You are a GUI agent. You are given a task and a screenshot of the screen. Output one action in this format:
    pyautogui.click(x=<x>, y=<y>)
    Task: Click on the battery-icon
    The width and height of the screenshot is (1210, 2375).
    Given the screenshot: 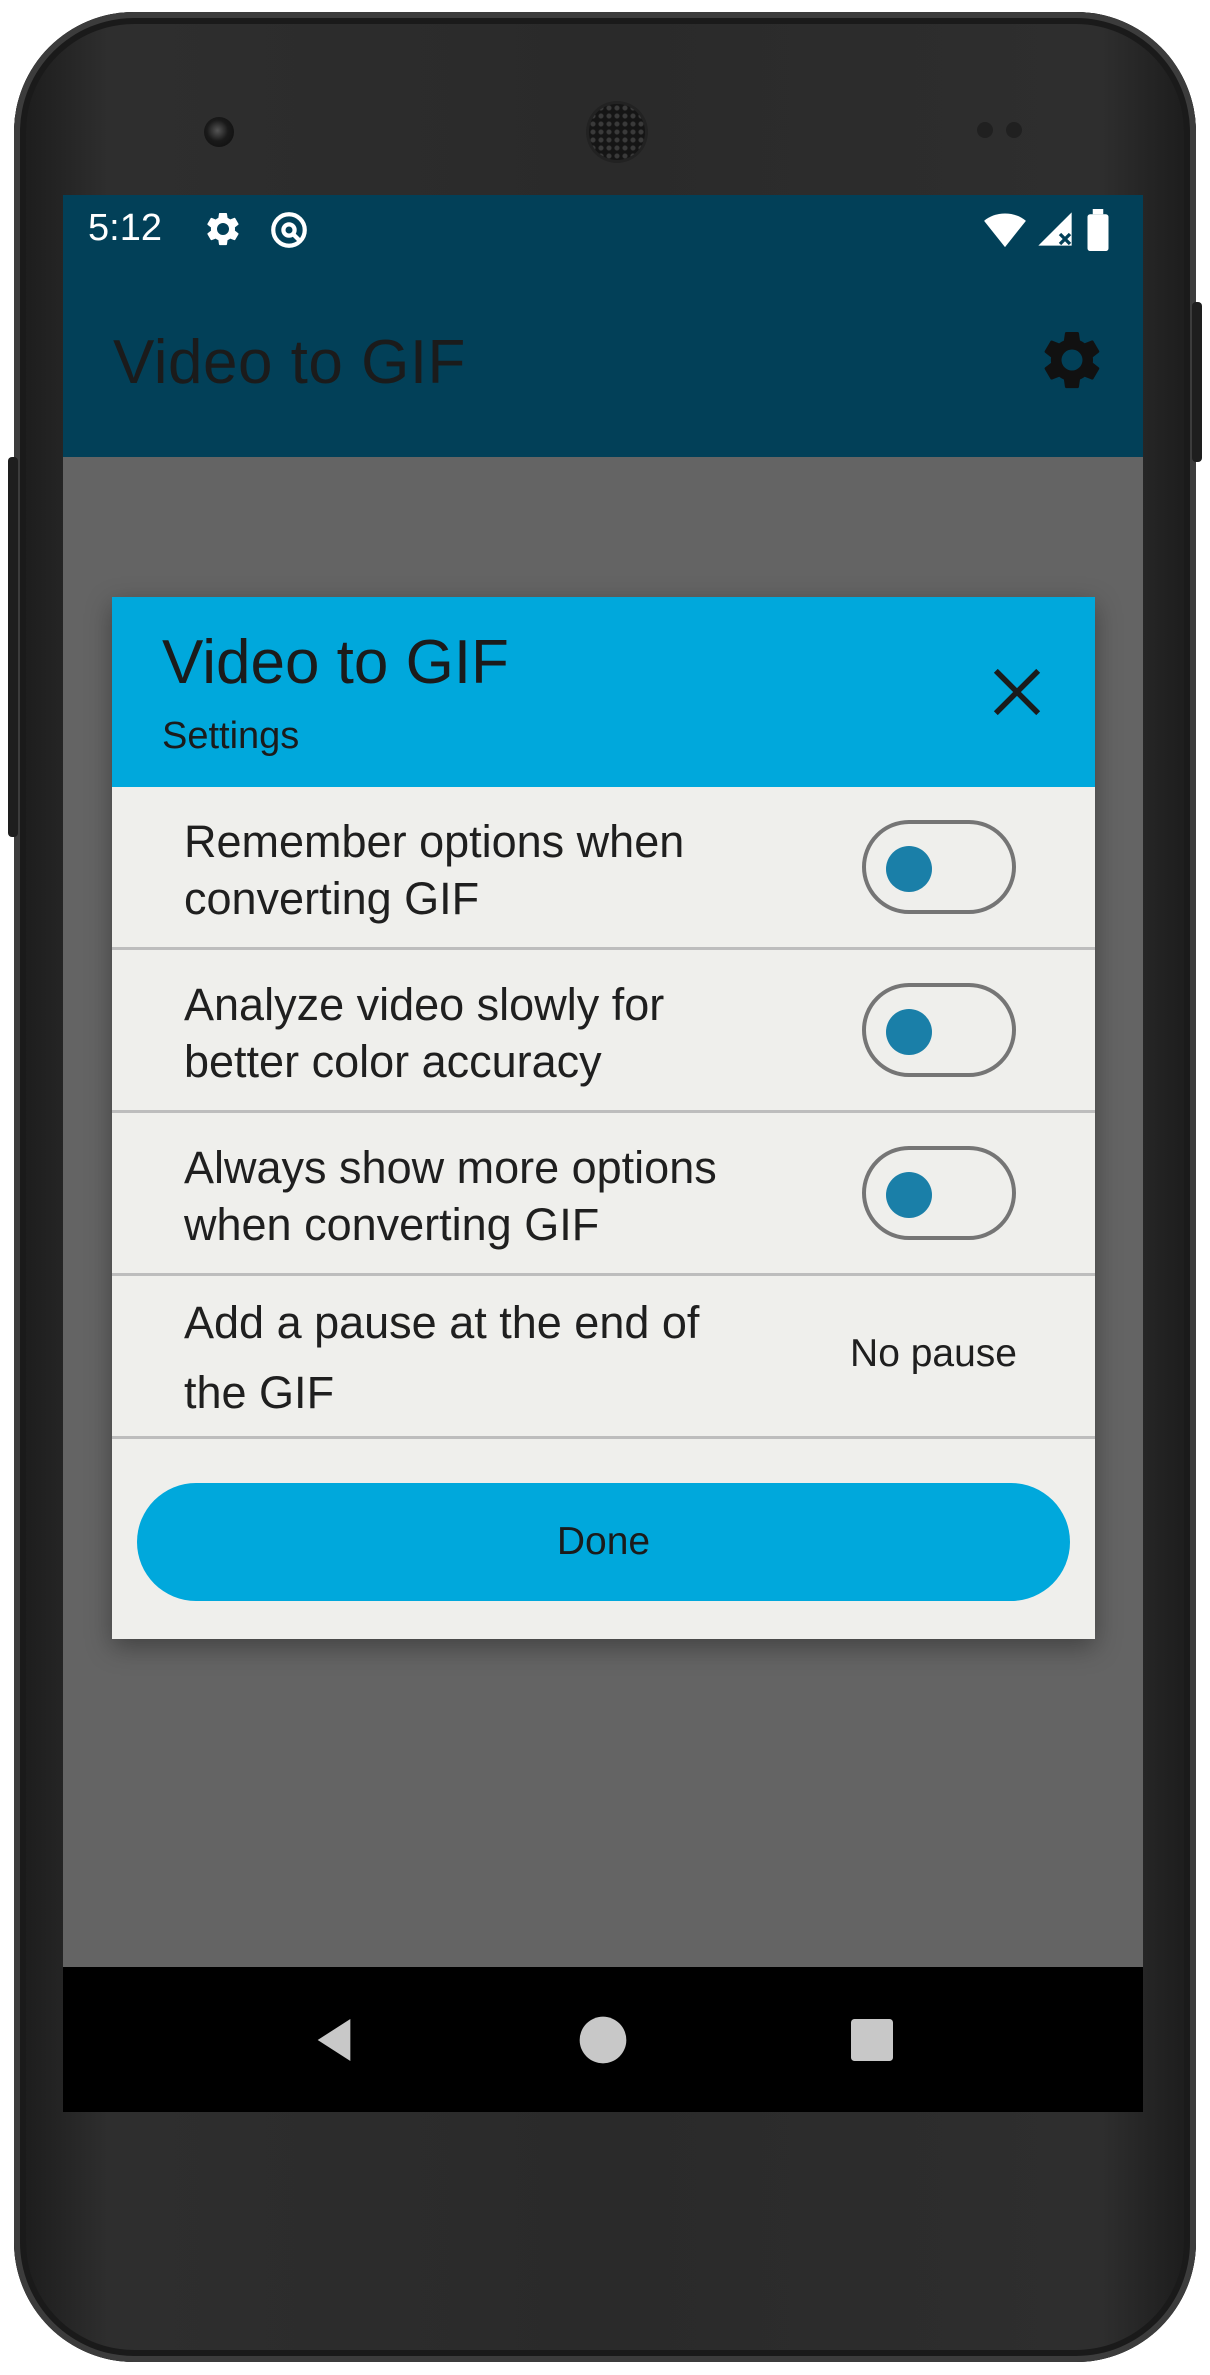 What is the action you would take?
    pyautogui.click(x=1098, y=230)
    